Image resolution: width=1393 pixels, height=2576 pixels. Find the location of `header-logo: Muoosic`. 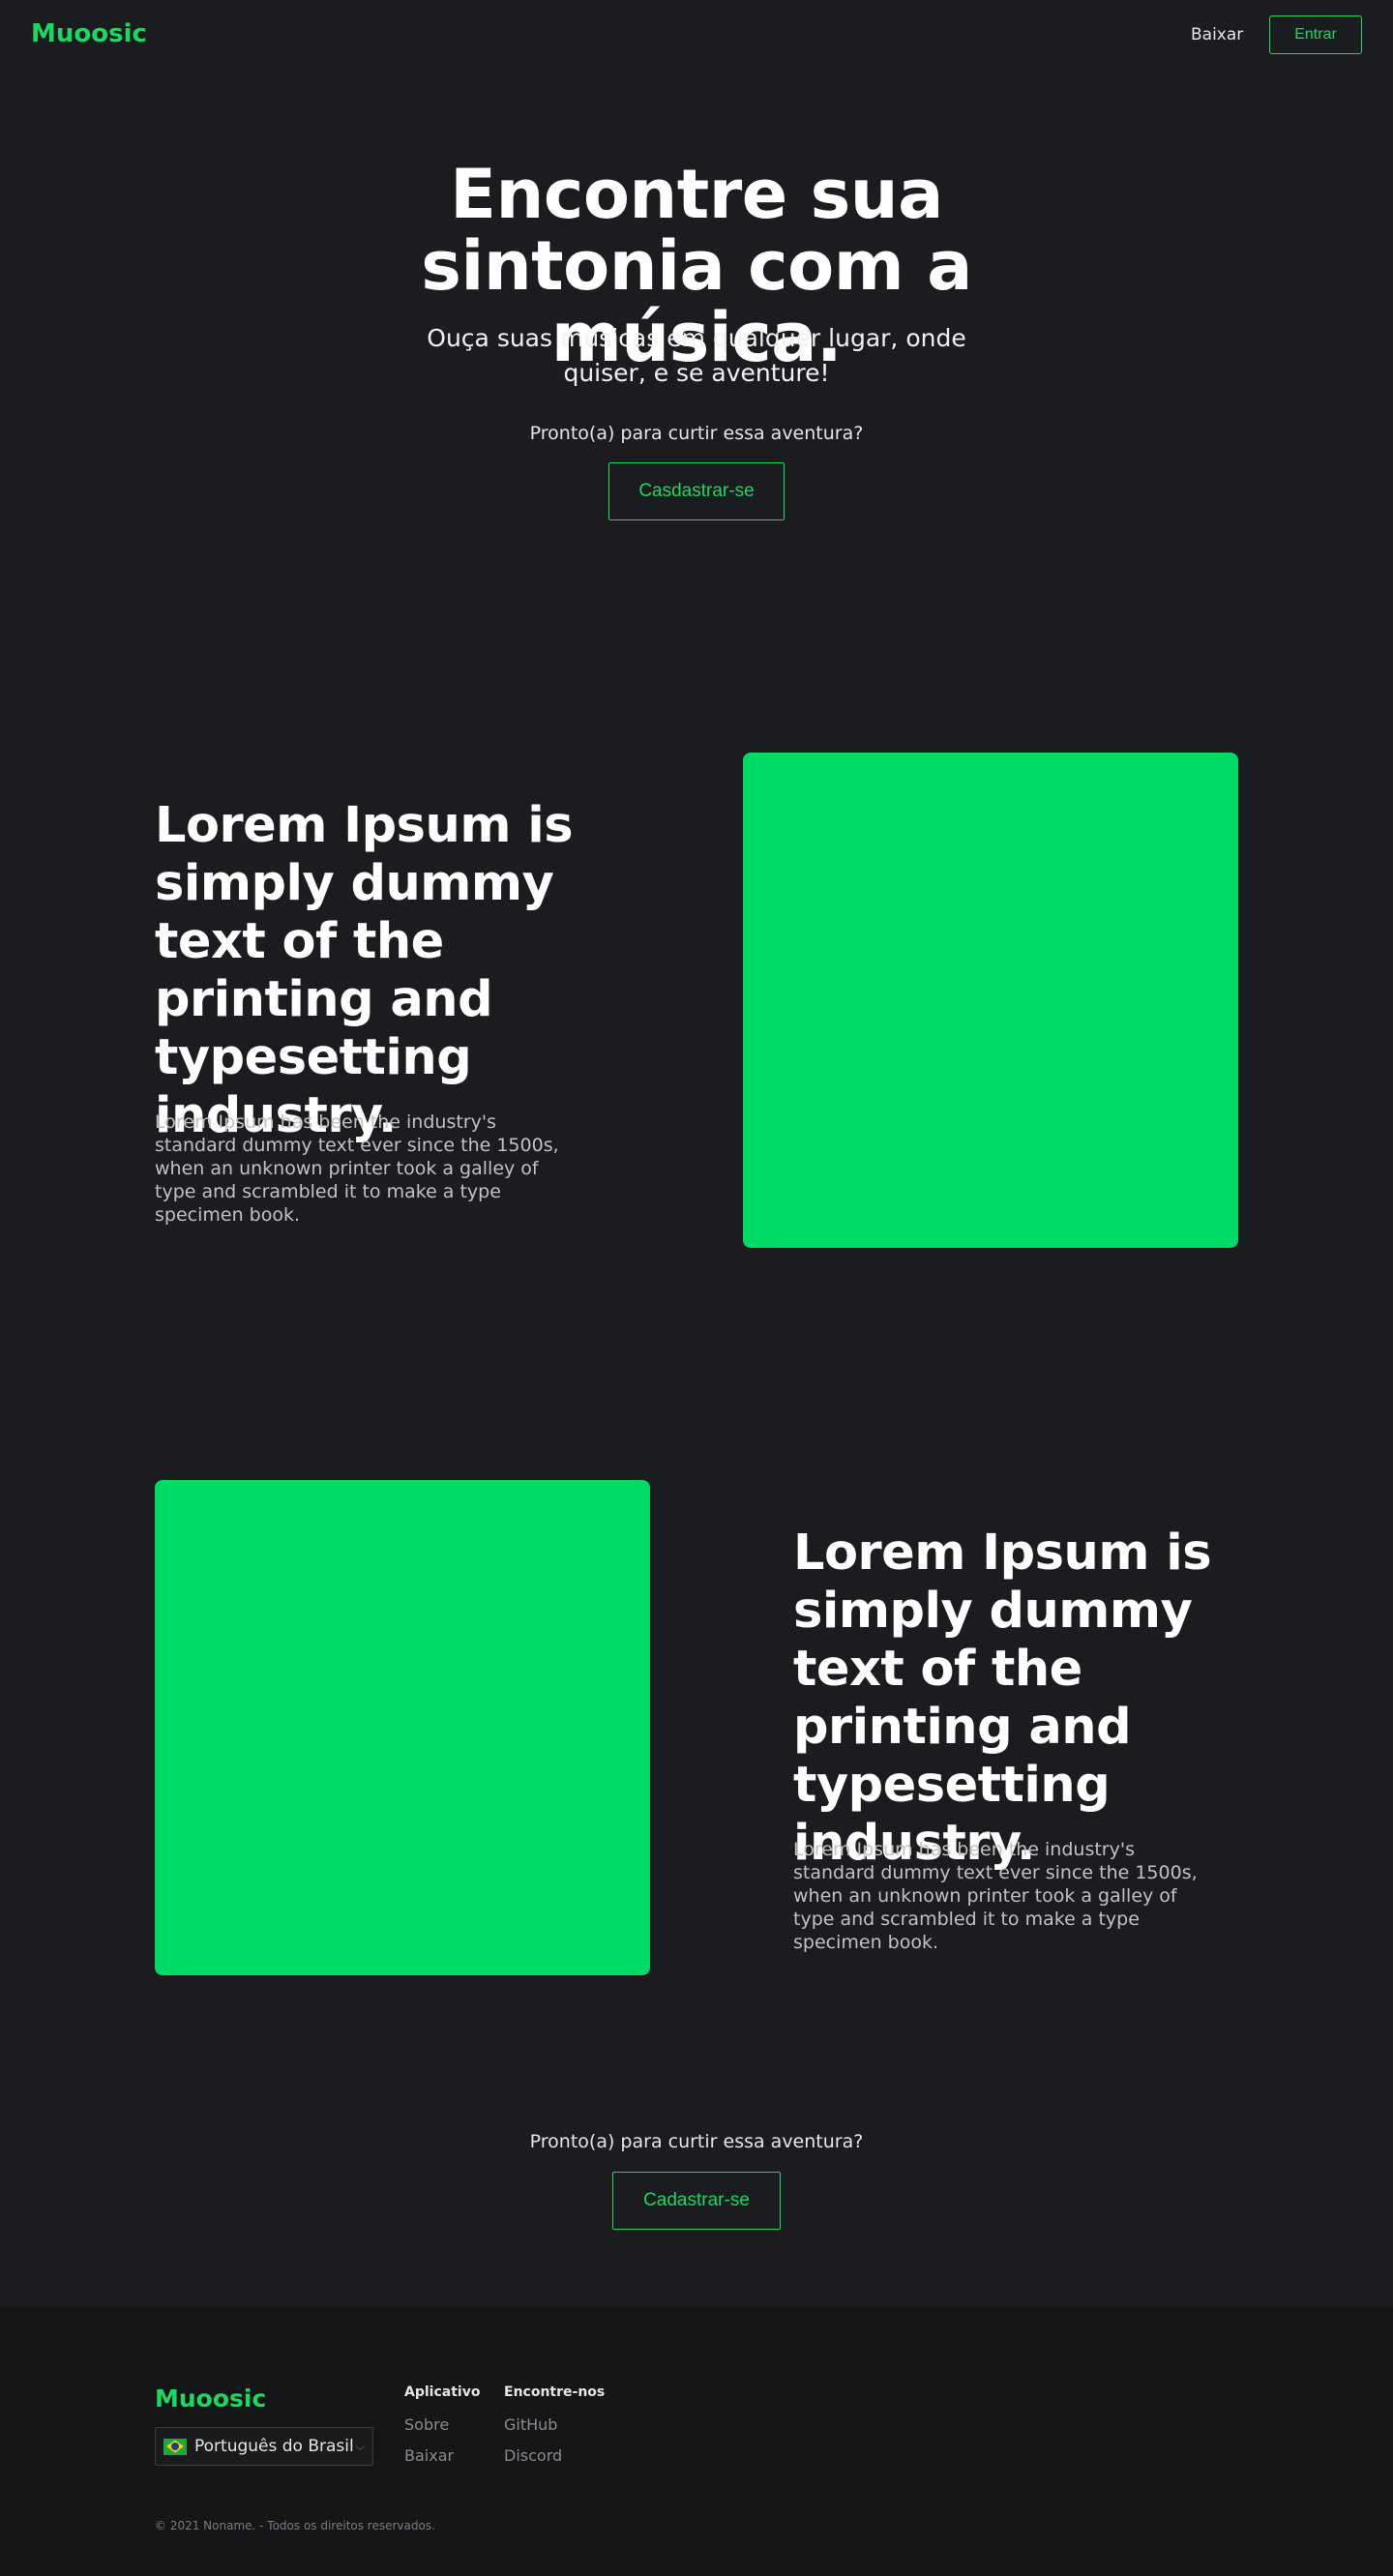

header-logo: Muoosic is located at coordinates (89, 33).